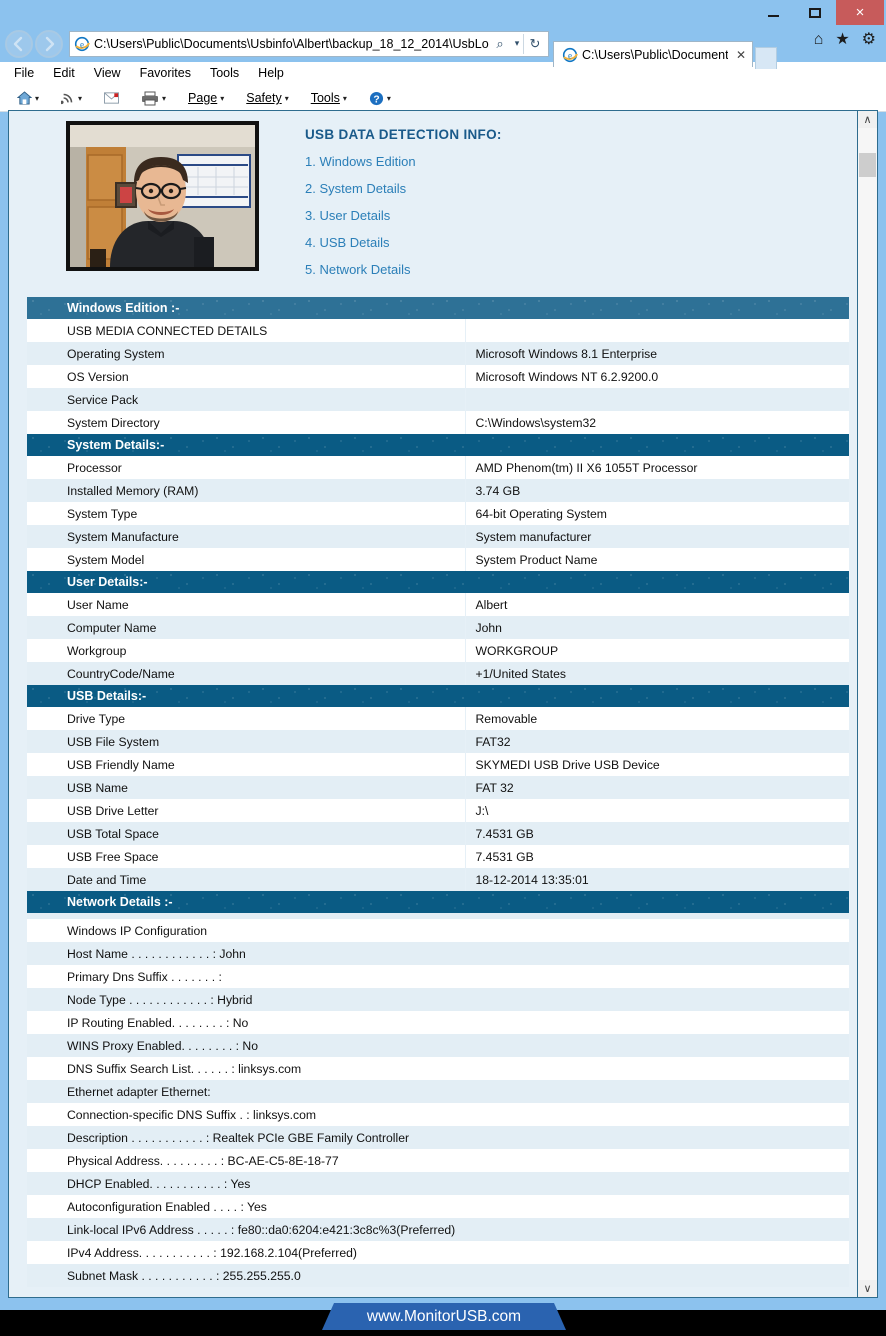 The width and height of the screenshot is (886, 1336). Describe the element at coordinates (657, 741) in the screenshot. I see `row-value: FAT32` at that location.